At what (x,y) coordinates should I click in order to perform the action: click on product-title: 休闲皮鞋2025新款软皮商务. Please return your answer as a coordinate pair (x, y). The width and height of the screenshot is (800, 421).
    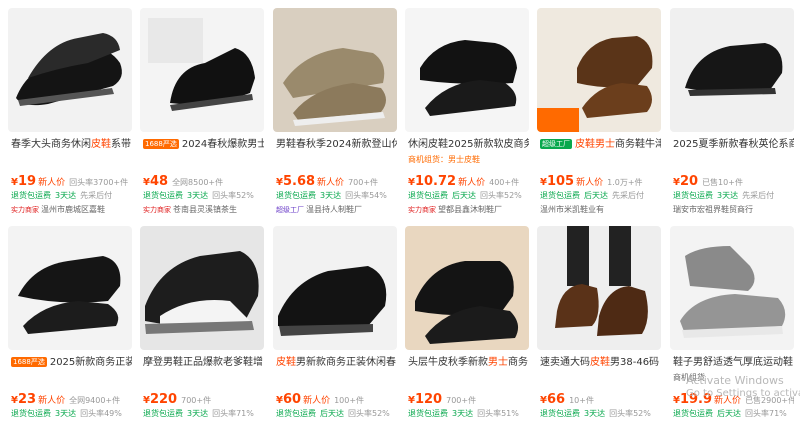
    Looking at the image, I should click on (468, 145).